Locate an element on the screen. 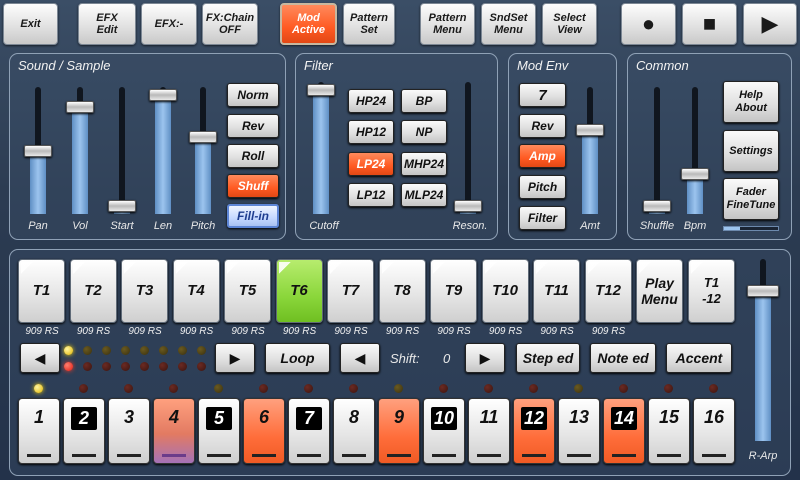 This screenshot has height=480, width=800. shuff-button: Shuff is located at coordinates (253, 186).